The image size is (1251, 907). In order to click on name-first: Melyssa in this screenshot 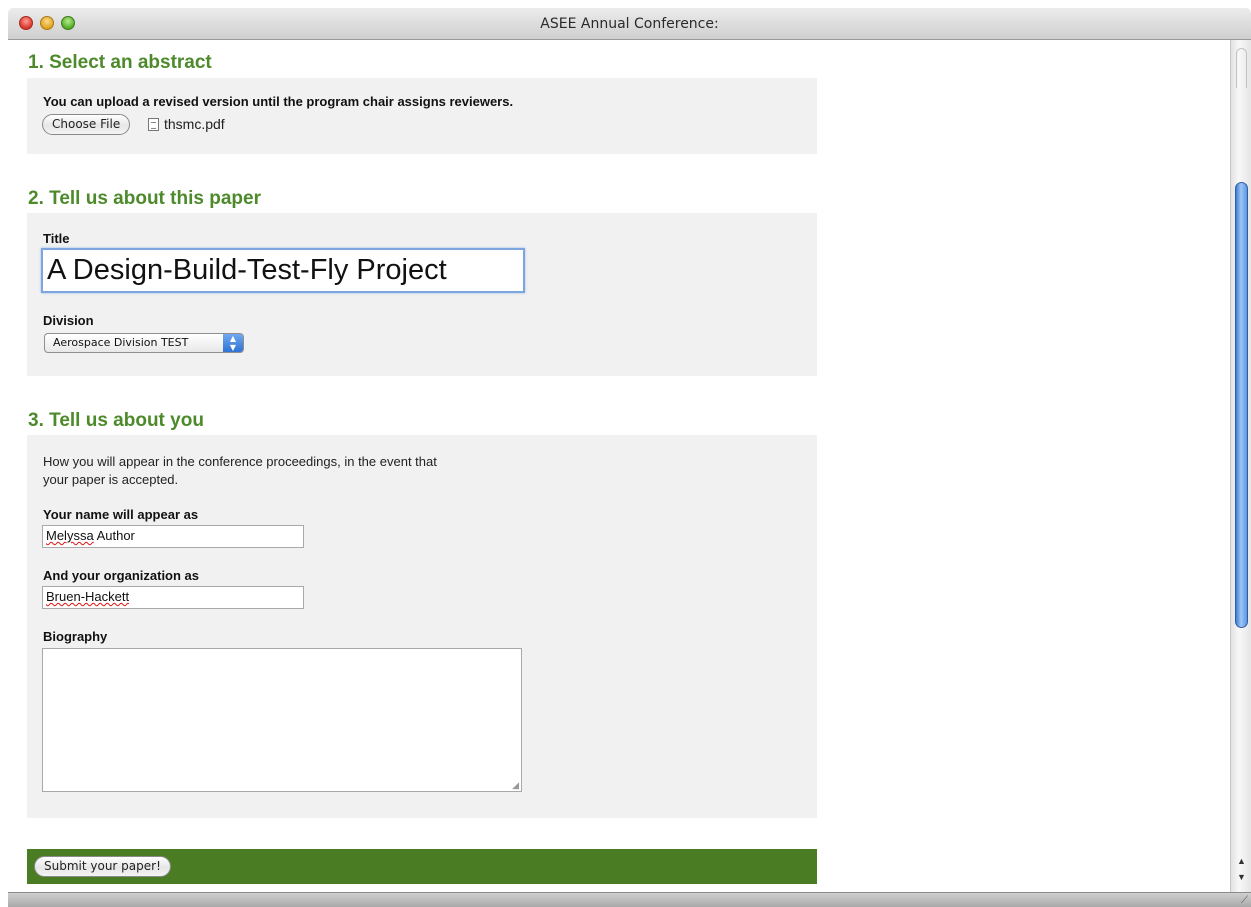, I will do `click(70, 535)`.